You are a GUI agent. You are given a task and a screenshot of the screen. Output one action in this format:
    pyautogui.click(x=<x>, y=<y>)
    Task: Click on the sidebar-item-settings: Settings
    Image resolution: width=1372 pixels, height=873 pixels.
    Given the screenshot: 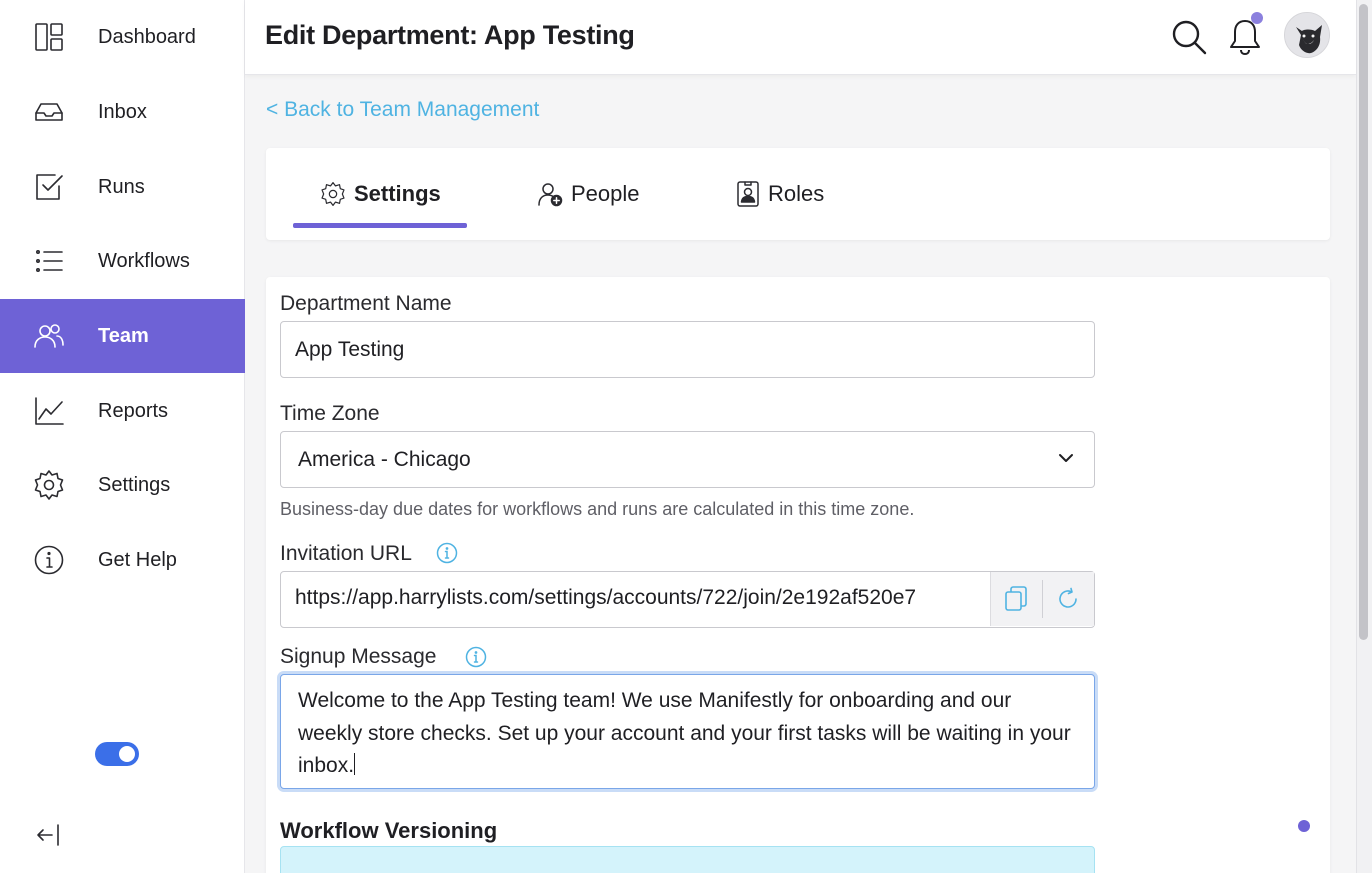 What is the action you would take?
    pyautogui.click(x=122, y=485)
    